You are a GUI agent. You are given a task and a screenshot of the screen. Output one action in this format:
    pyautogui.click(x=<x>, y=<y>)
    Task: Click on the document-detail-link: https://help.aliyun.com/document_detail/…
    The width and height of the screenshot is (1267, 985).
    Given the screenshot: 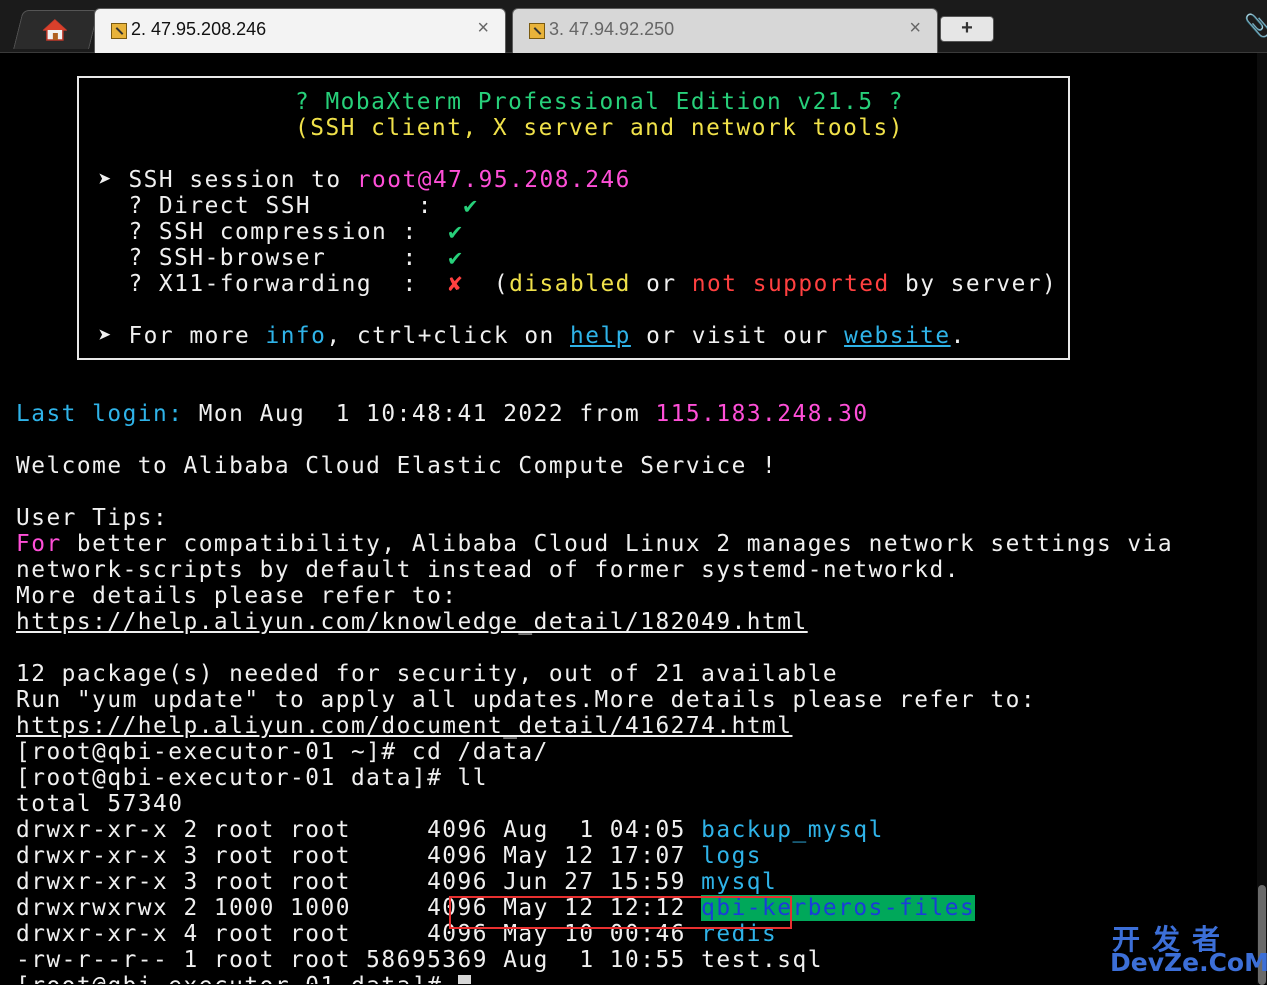 What is the action you would take?
    pyautogui.click(x=404, y=726)
    